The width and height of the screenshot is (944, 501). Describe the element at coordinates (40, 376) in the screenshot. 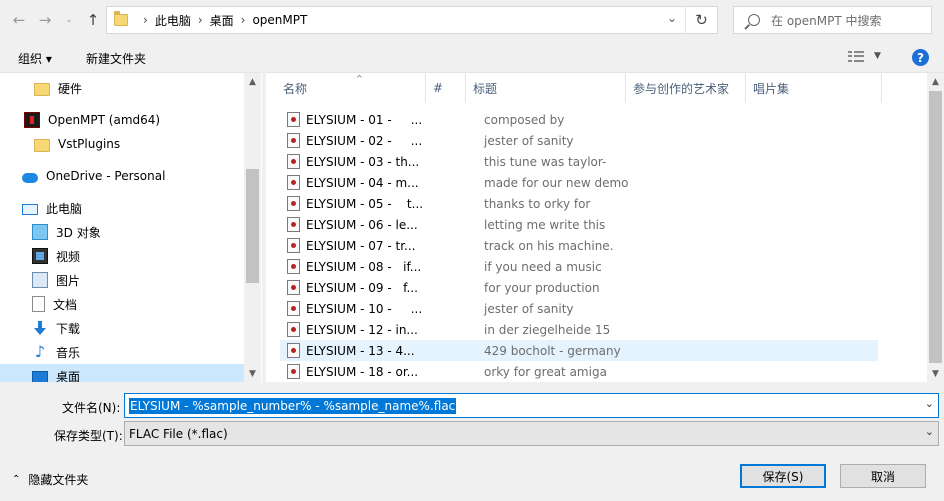

I see `desktop-icon` at that location.